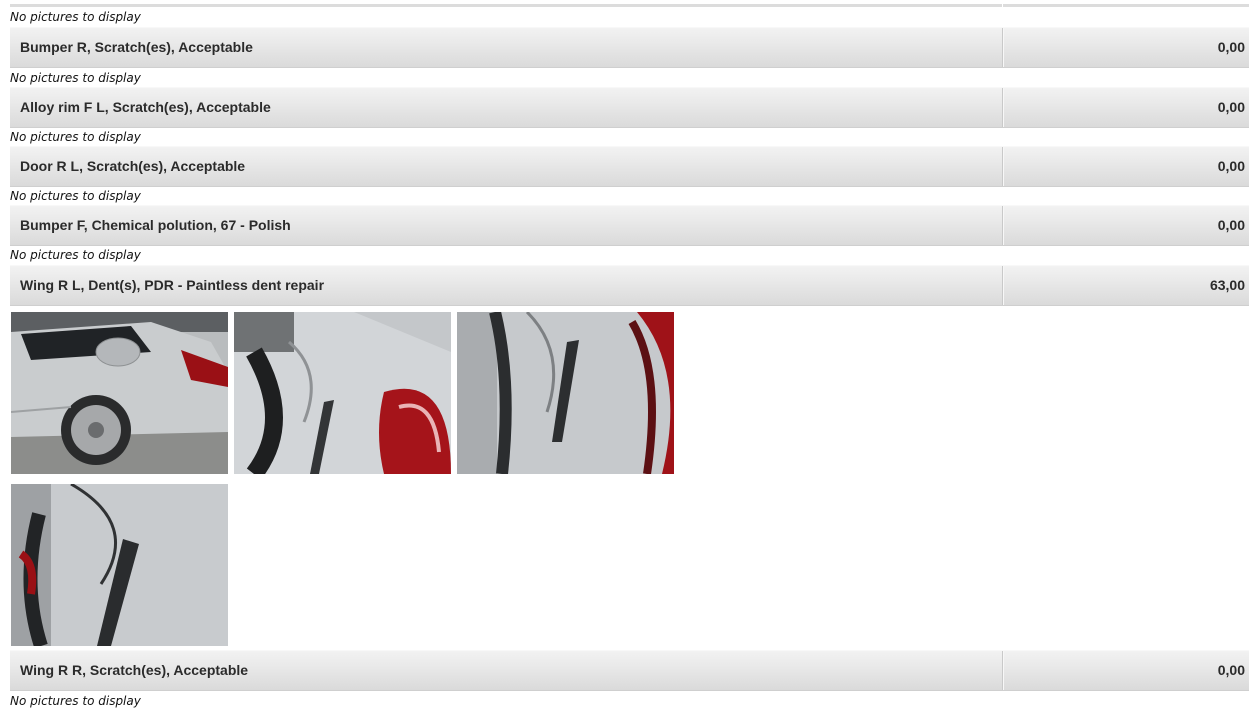 This screenshot has height=713, width=1259. Describe the element at coordinates (134, 670) in the screenshot. I see `damage-description: Wing R R, Scratch(es), Acceptable` at that location.